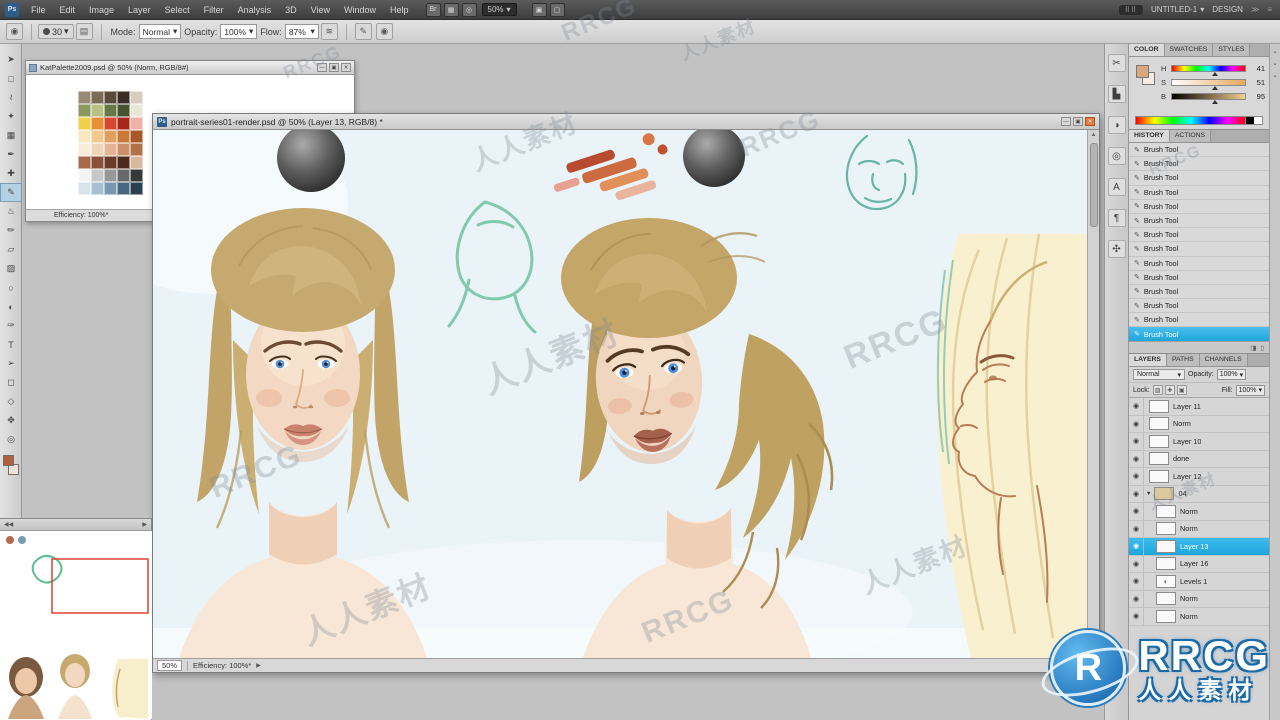 The width and height of the screenshot is (1280, 720). What do you see at coordinates (1191, 120) in the screenshot?
I see `color-spectrum-ramp` at bounding box center [1191, 120].